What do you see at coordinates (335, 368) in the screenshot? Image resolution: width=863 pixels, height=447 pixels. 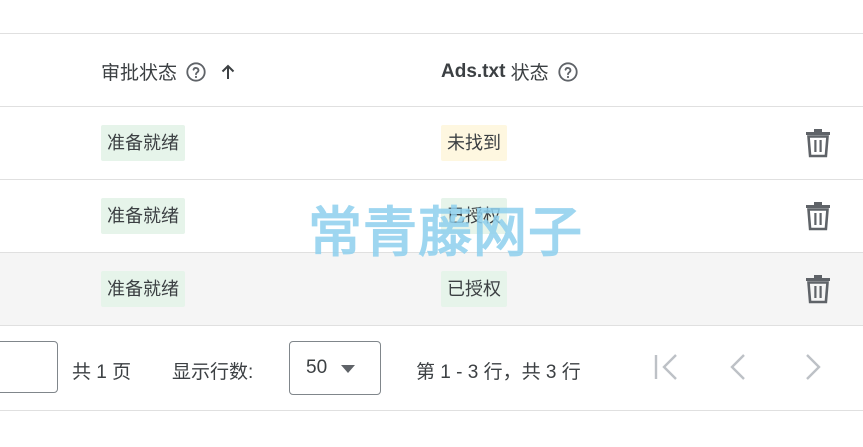 I see `rows-per-page-select: 50` at bounding box center [335, 368].